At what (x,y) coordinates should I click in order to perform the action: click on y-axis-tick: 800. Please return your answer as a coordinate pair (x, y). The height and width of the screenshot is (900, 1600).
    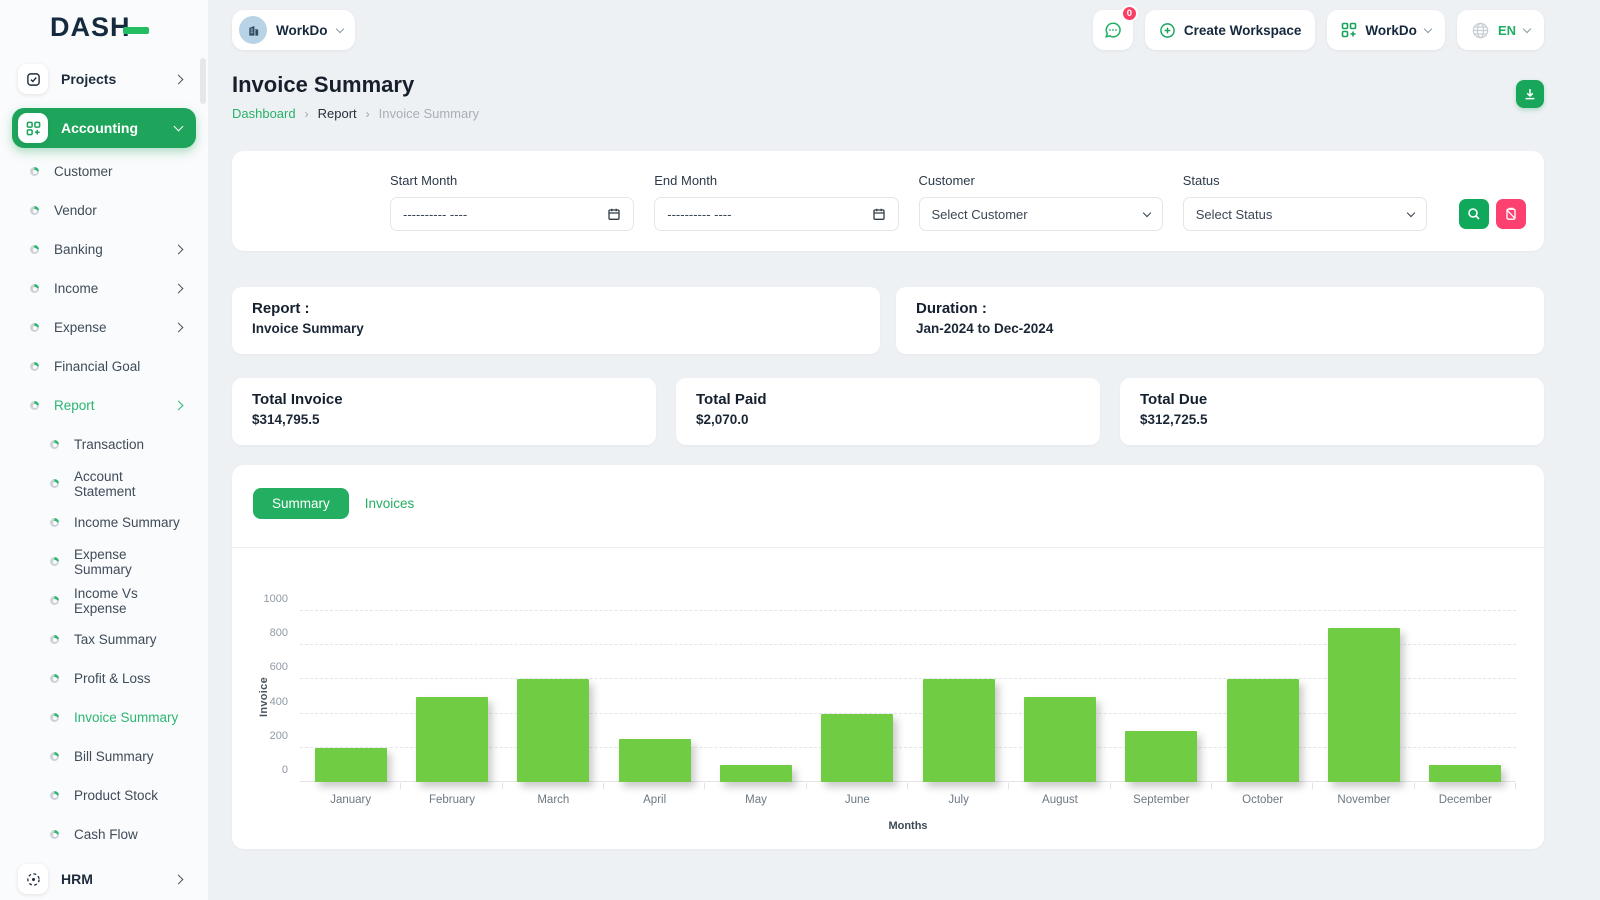
    Looking at the image, I should click on (278, 633).